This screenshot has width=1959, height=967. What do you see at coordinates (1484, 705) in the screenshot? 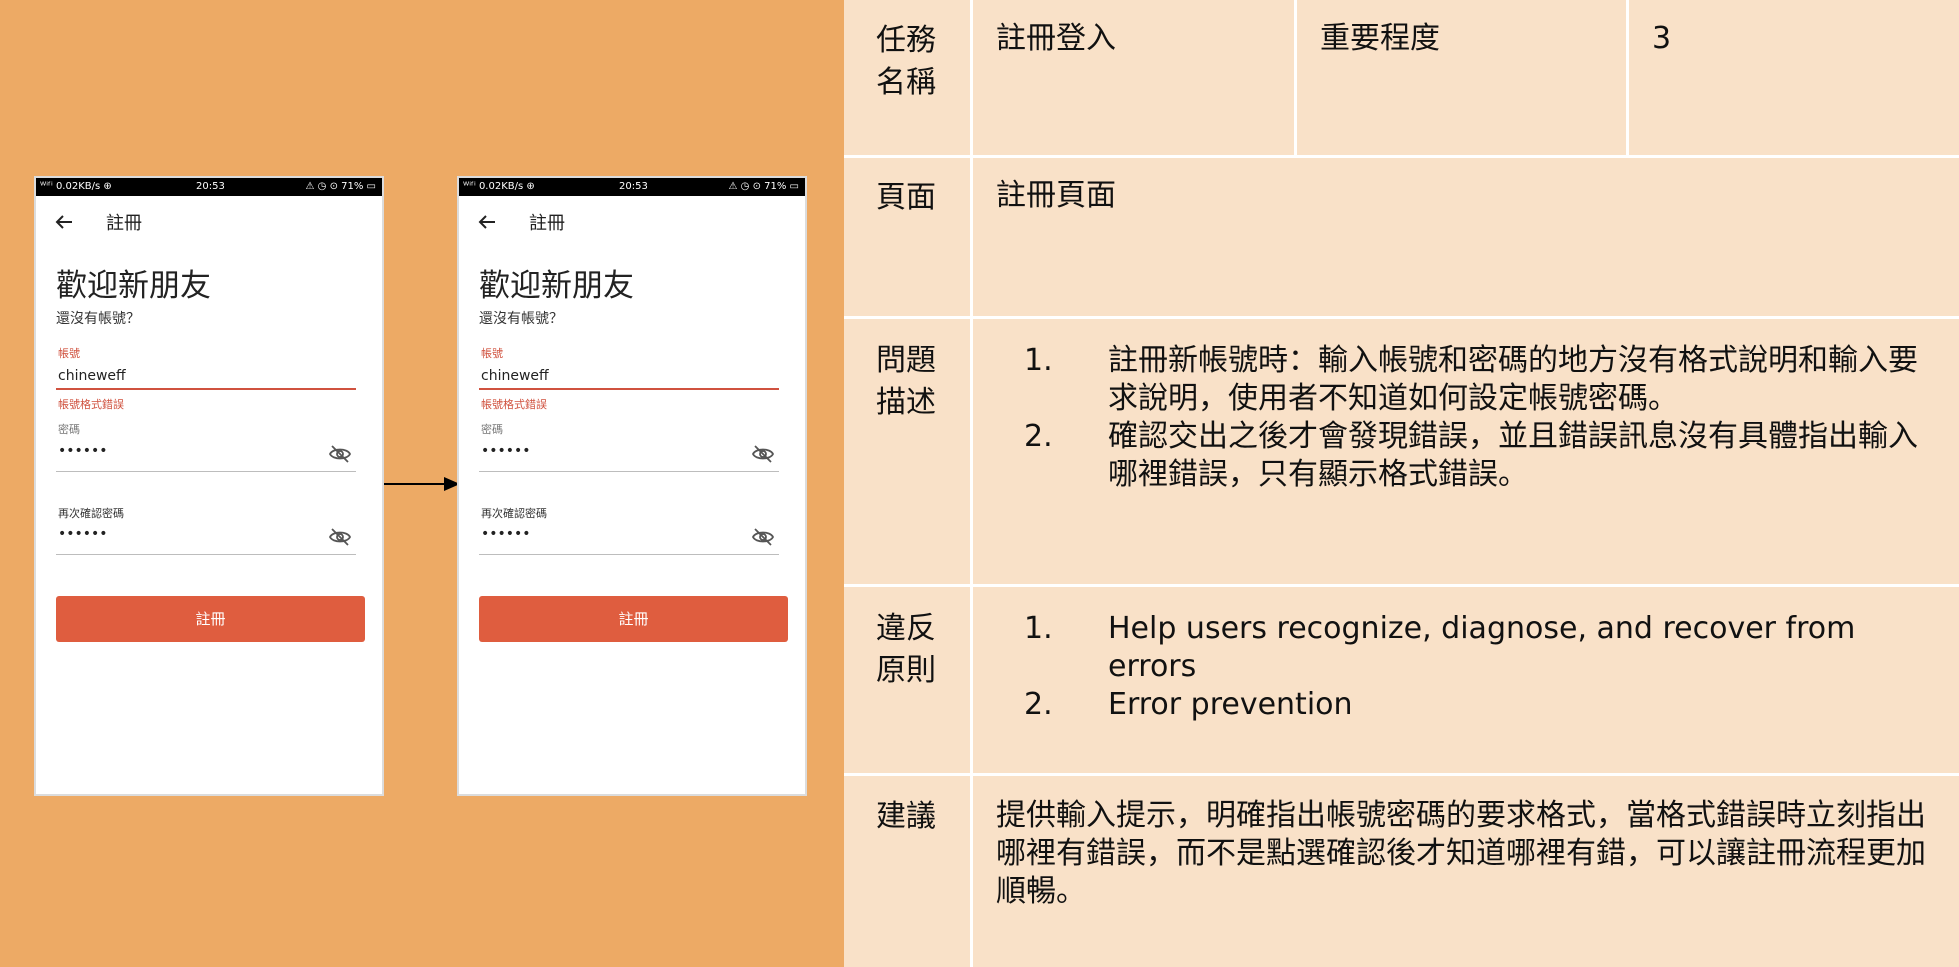
I see `list-item: 2. Error prevention` at bounding box center [1484, 705].